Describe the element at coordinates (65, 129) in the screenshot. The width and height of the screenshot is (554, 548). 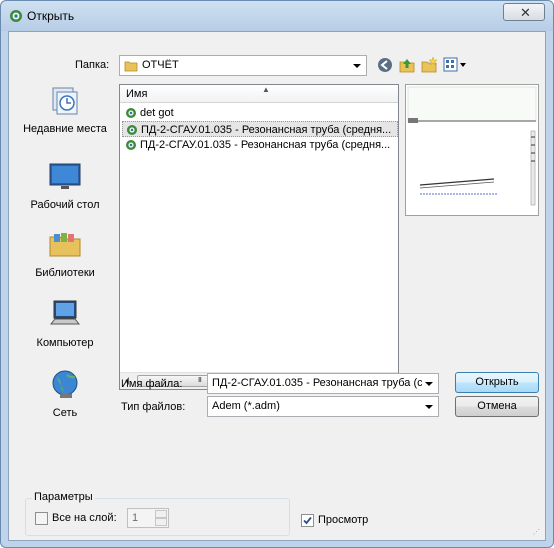
I see `place-recent-label: Недавние места` at that location.